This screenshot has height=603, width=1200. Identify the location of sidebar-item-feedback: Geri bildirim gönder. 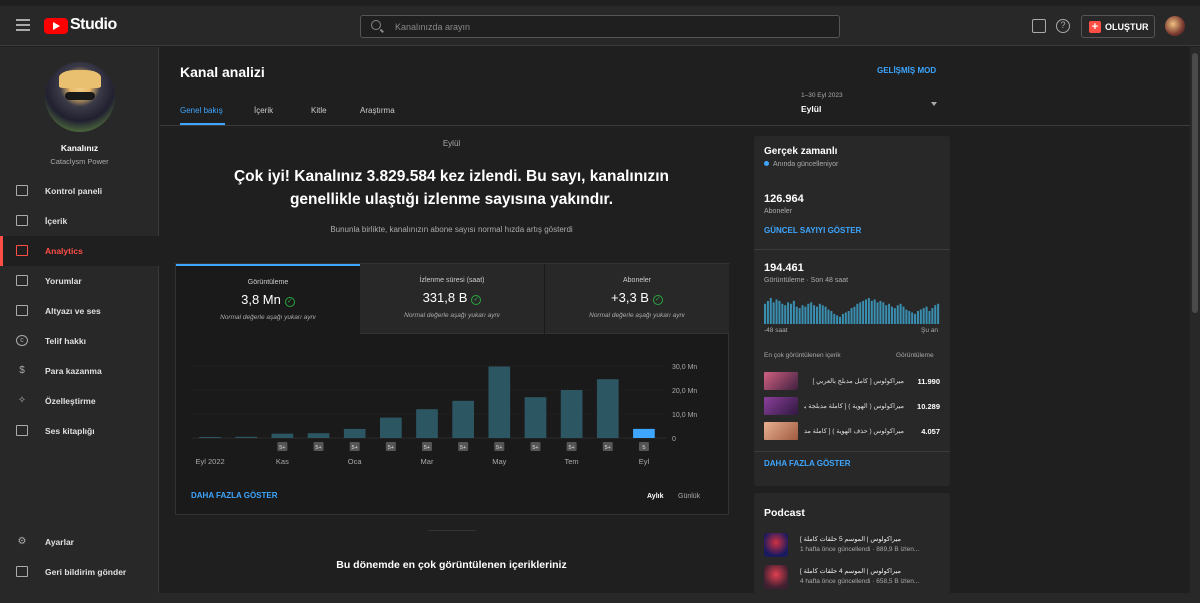
(79, 572).